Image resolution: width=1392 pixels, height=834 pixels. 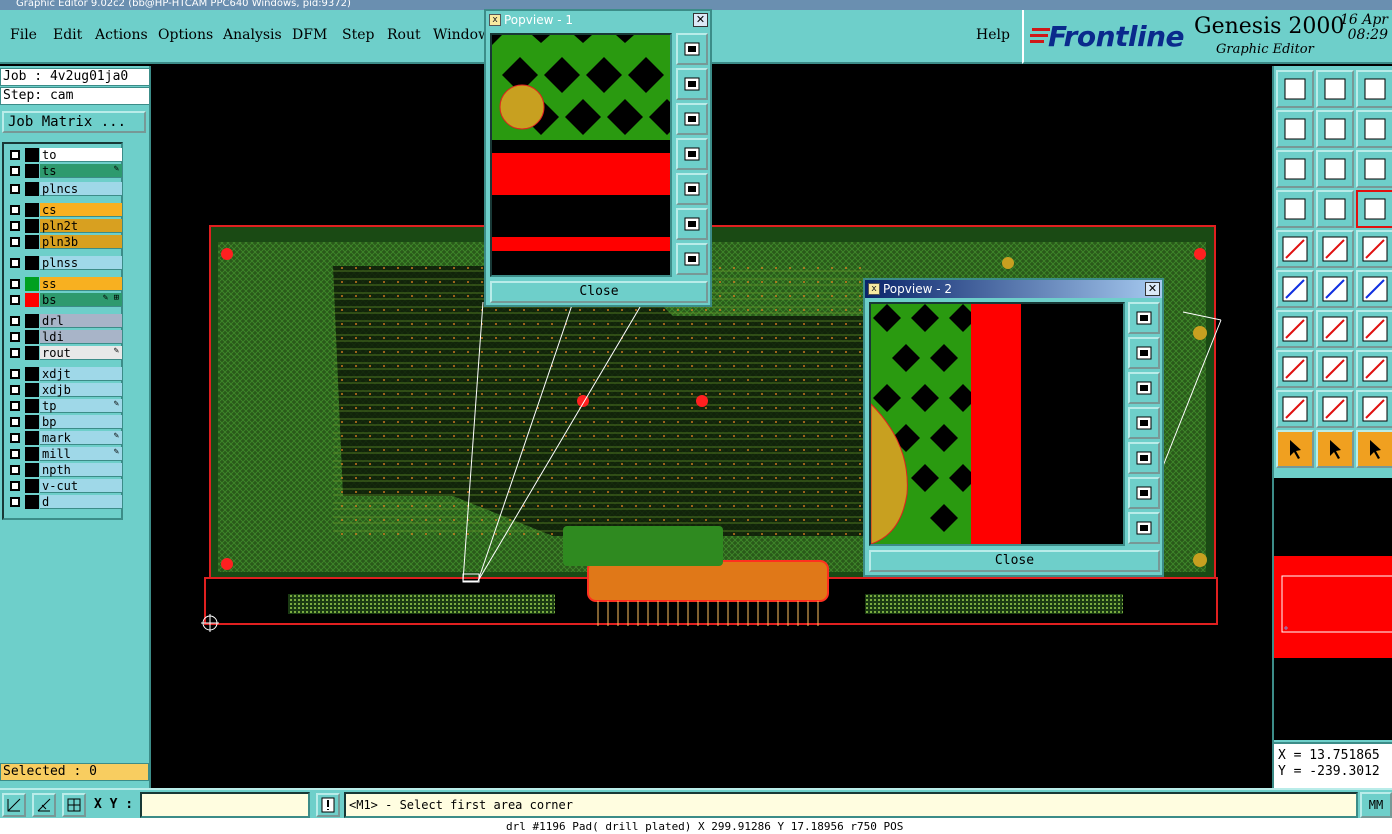 What do you see at coordinates (64, 242) in the screenshot?
I see `layer-row-pln3b: pln3b` at bounding box center [64, 242].